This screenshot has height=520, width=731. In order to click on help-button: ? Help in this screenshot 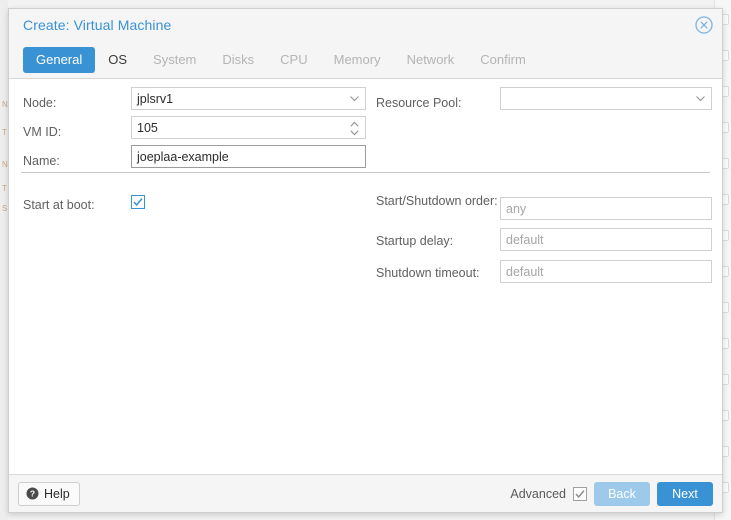, I will do `click(49, 493)`.